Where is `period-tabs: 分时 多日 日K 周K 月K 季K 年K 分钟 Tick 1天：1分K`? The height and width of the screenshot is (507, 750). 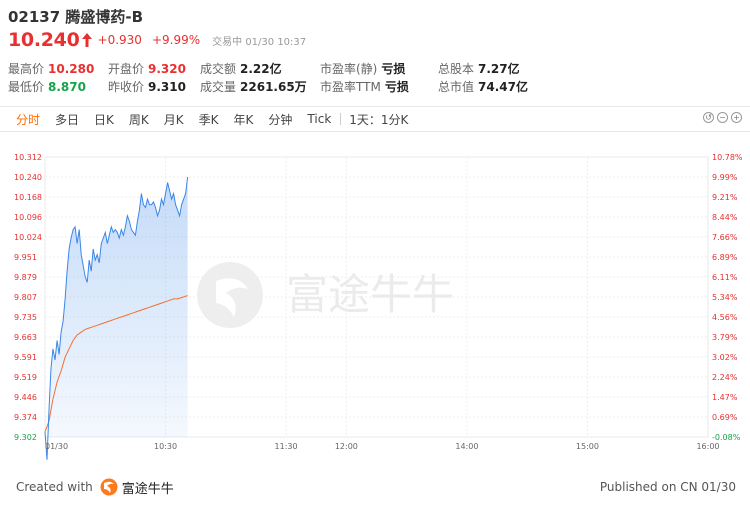 period-tabs: 分时 多日 日K 周K 月K 季K 年K 分钟 Tick 1天：1分K is located at coordinates (375, 119).